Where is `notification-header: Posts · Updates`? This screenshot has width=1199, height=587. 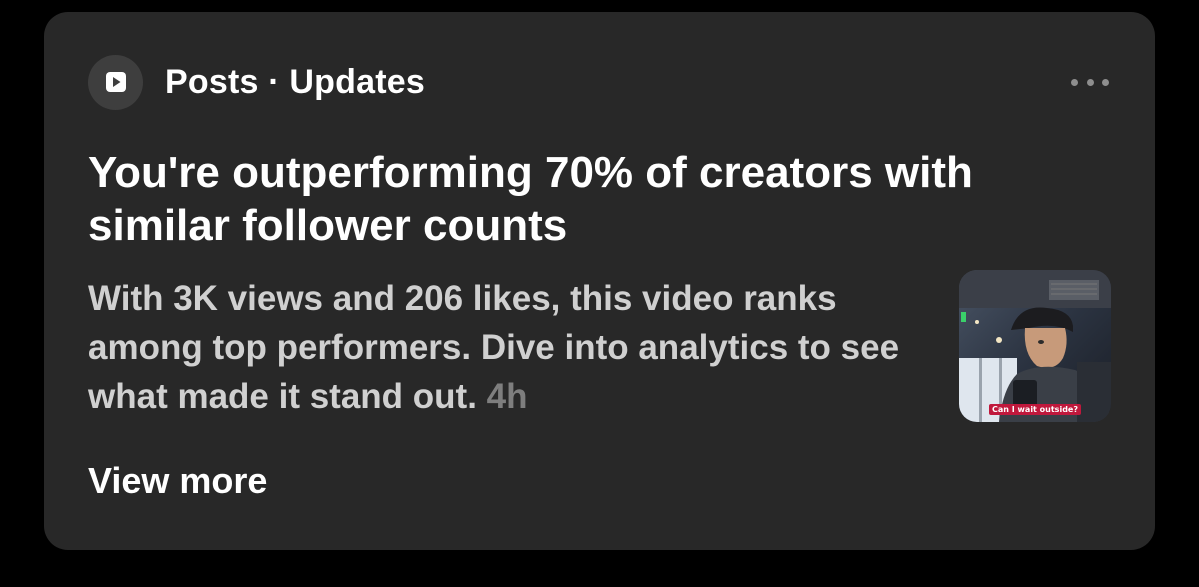 notification-header: Posts · Updates is located at coordinates (256, 82).